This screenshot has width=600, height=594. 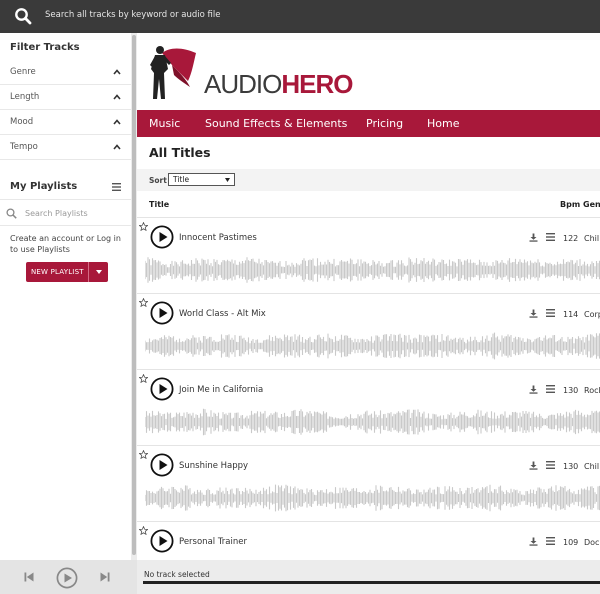 I want to click on playlist-search-input: Search Playlists, so click(x=56, y=213).